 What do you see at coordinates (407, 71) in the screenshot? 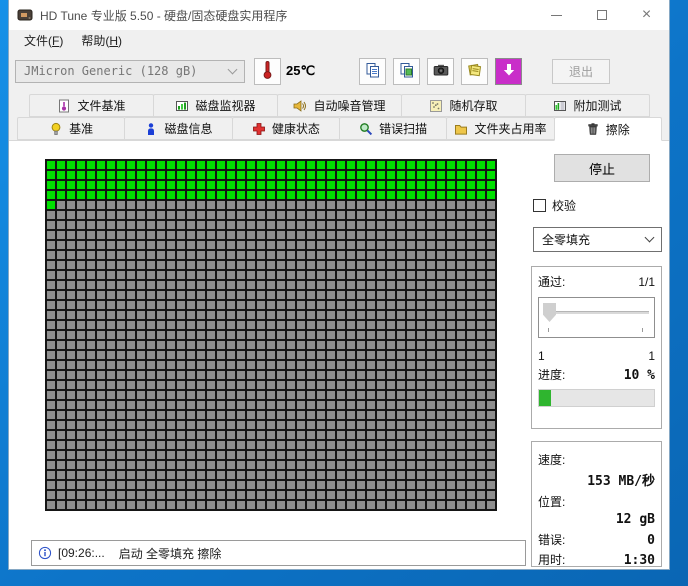
I see `copy-image-button` at bounding box center [407, 71].